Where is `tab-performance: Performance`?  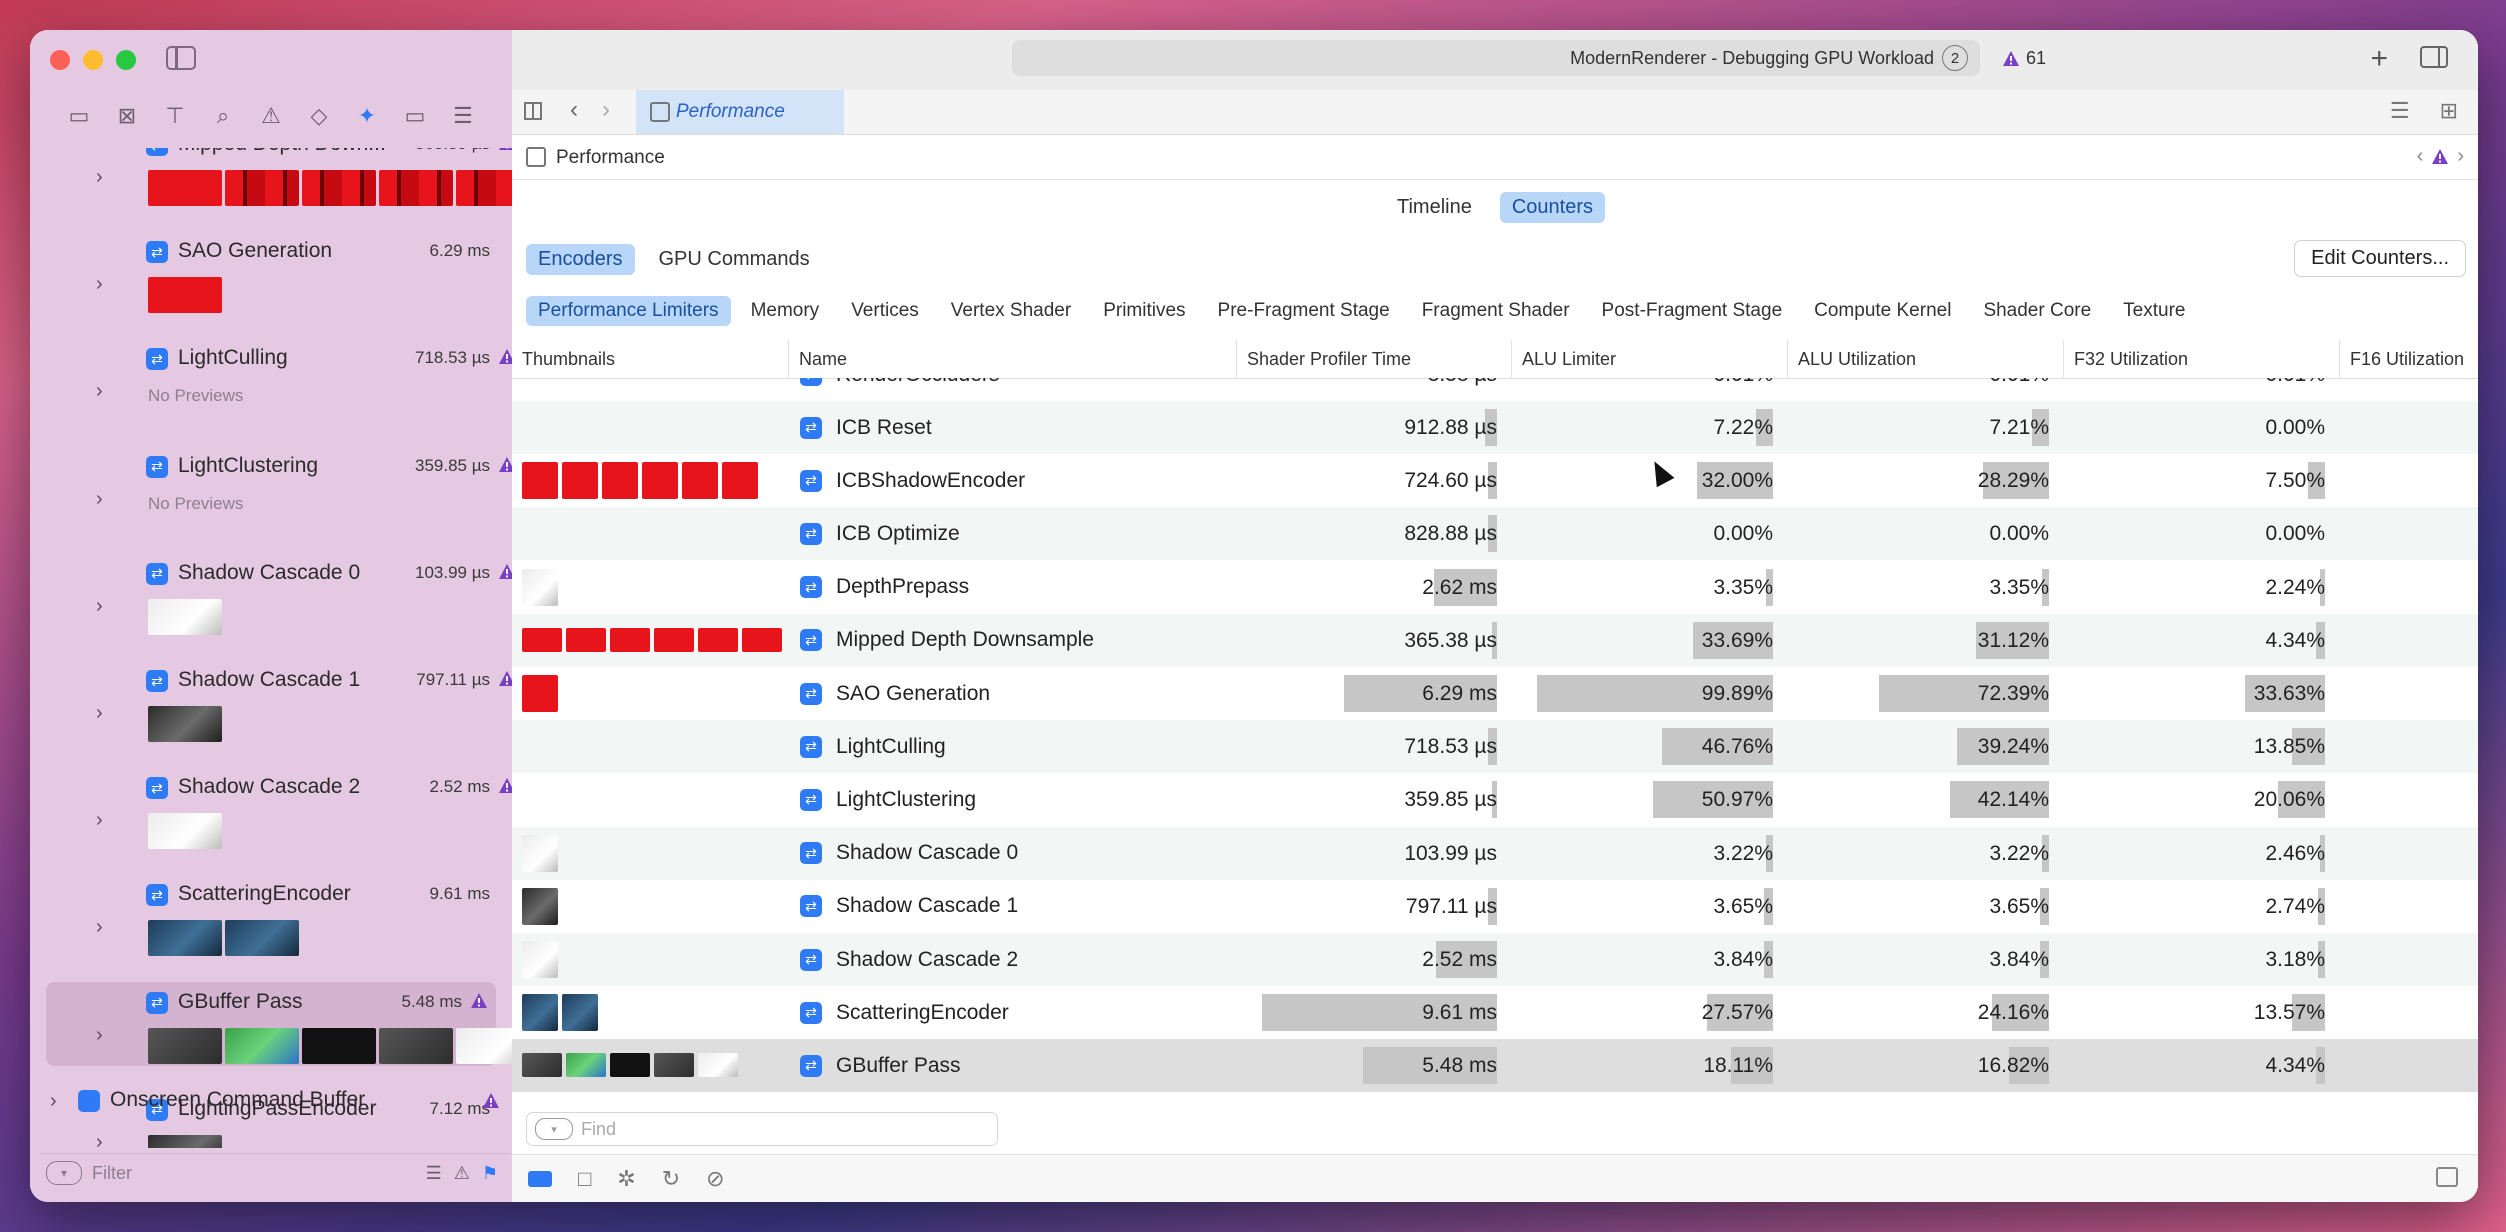
tab-performance: Performance is located at coordinates (740, 112).